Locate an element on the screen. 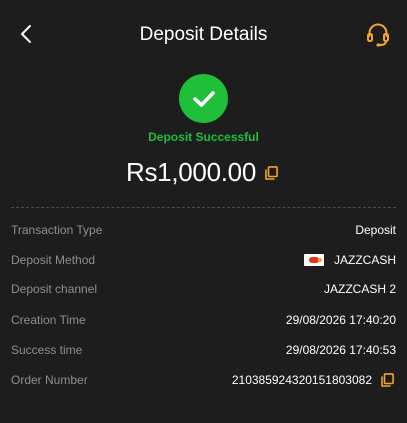 This screenshot has height=423, width=407. support-button is located at coordinates (378, 35).